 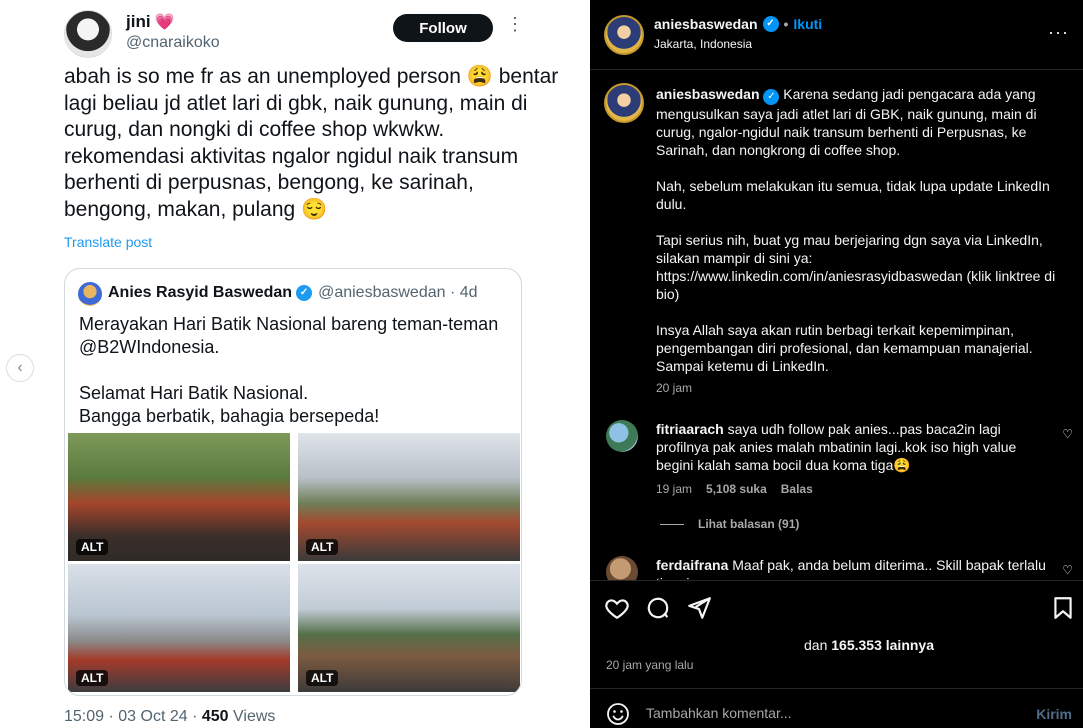 I want to click on tweet-timestamp: 15:09 · 03 Oct 24 ·, so click(x=133, y=716).